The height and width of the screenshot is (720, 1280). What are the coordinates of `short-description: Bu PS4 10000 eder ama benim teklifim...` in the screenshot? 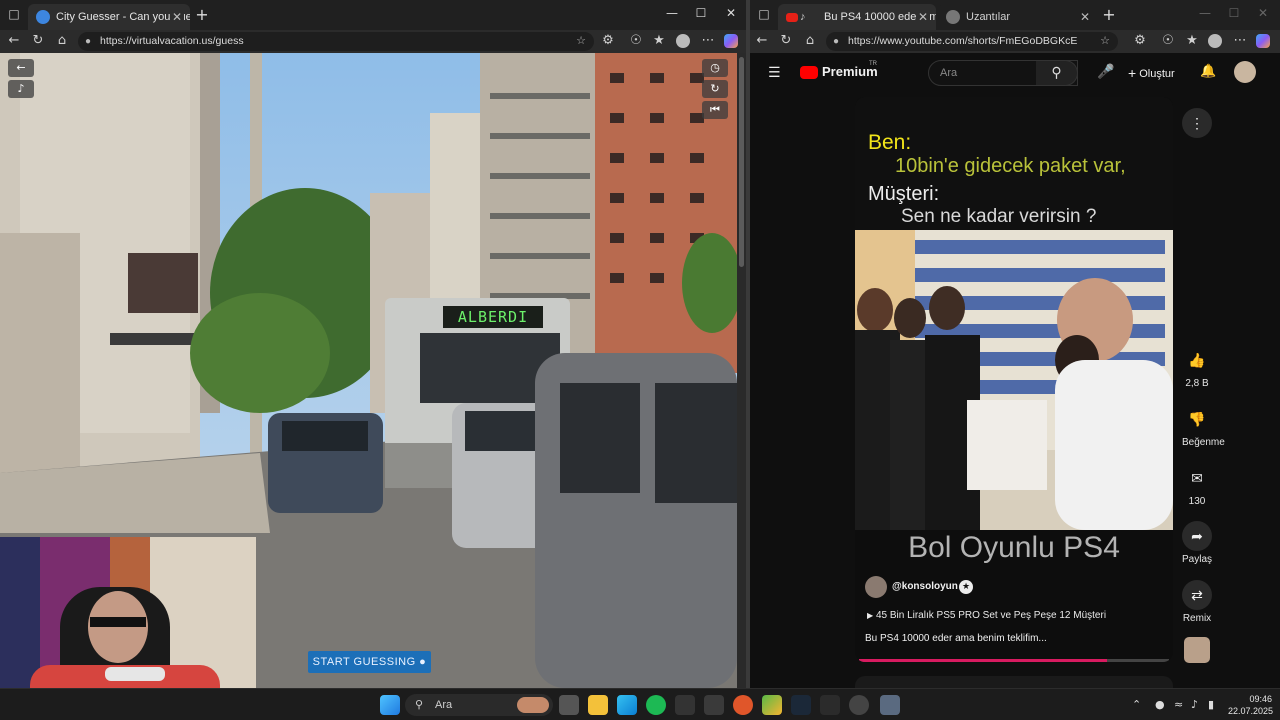 It's located at (956, 638).